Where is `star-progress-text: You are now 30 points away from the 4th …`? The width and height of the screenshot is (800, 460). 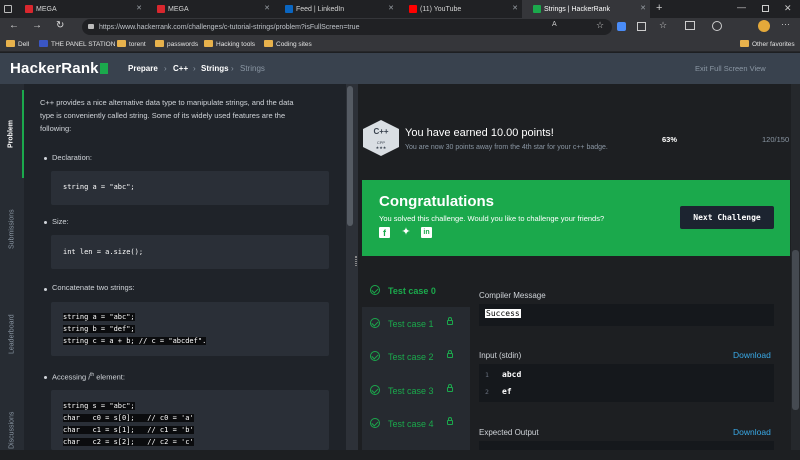
star-progress-text: You are now 30 points away from the 4th … is located at coordinates (506, 147).